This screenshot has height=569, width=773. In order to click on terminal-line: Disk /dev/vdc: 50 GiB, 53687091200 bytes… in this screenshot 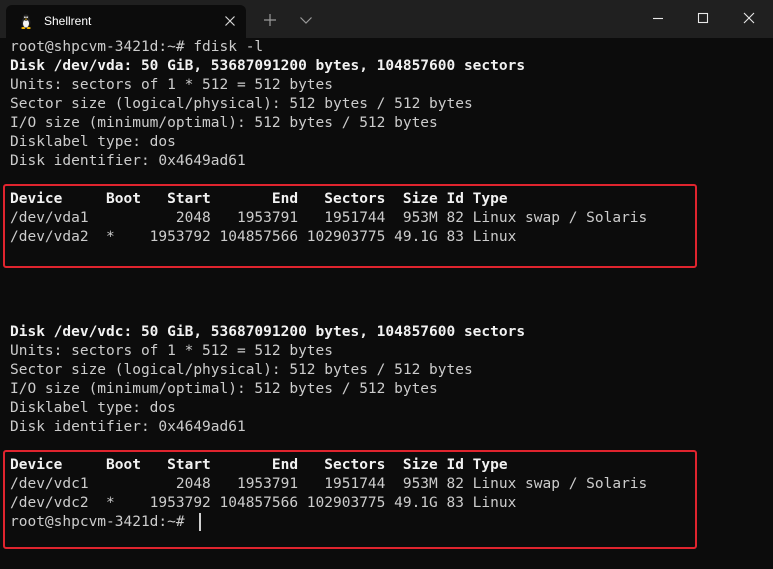, I will do `click(268, 332)`.